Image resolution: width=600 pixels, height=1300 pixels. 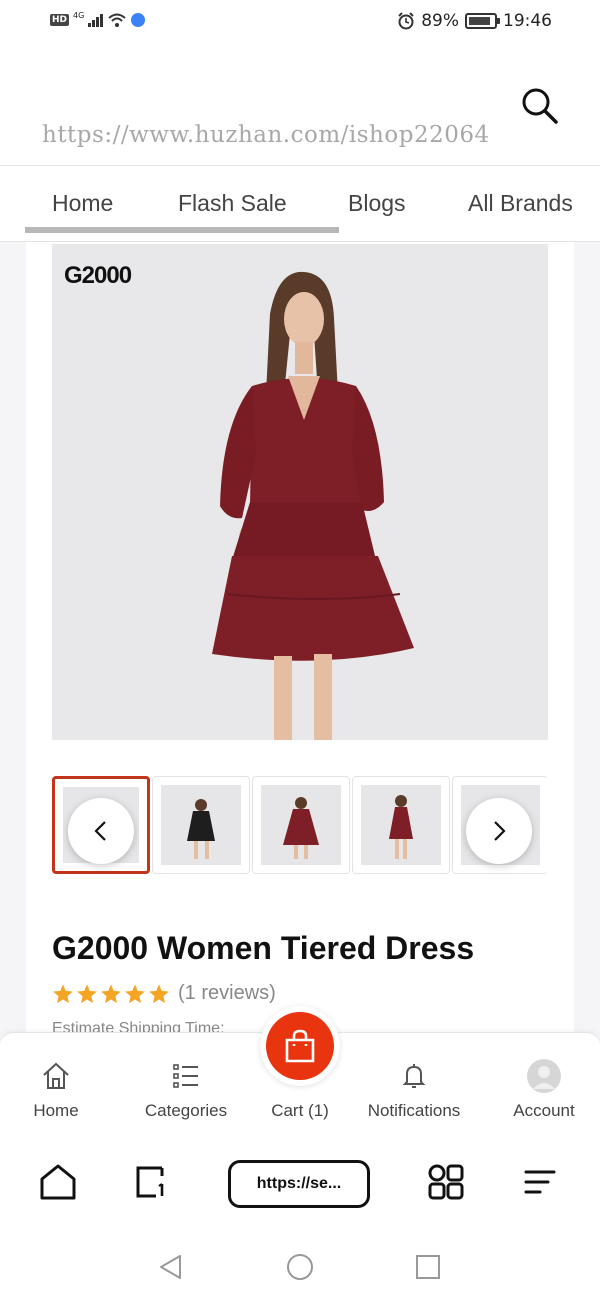 I want to click on clock: 19:46, so click(x=527, y=21).